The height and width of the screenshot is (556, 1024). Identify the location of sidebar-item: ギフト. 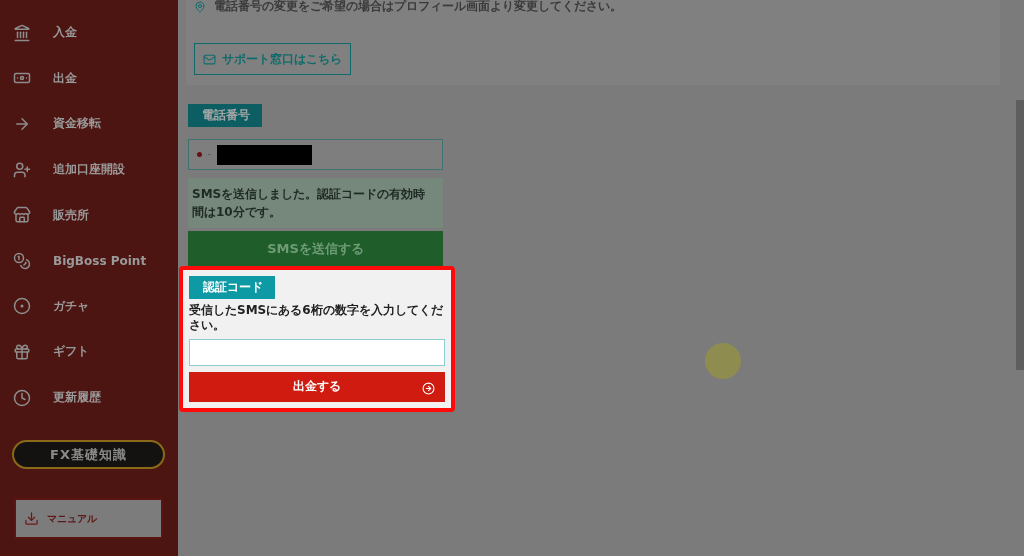
(89, 352).